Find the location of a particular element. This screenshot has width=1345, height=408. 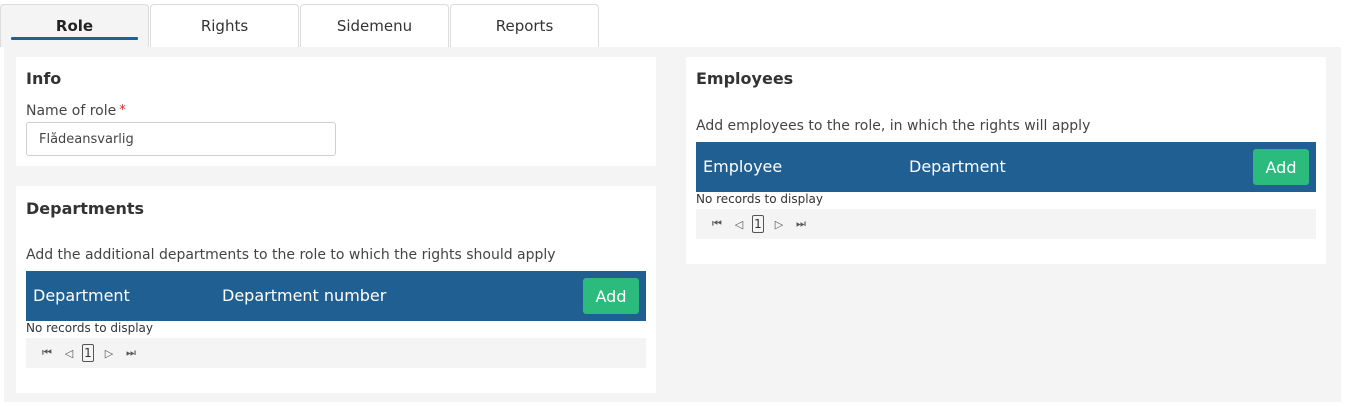

employees-pager: ⏮ ◁ 1 ▷ ⏭ is located at coordinates (1006, 224).